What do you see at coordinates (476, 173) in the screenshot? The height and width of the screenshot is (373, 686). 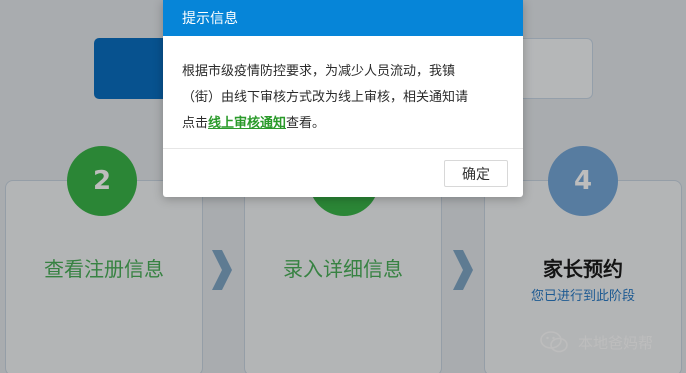 I see `confirm-button: 确定` at bounding box center [476, 173].